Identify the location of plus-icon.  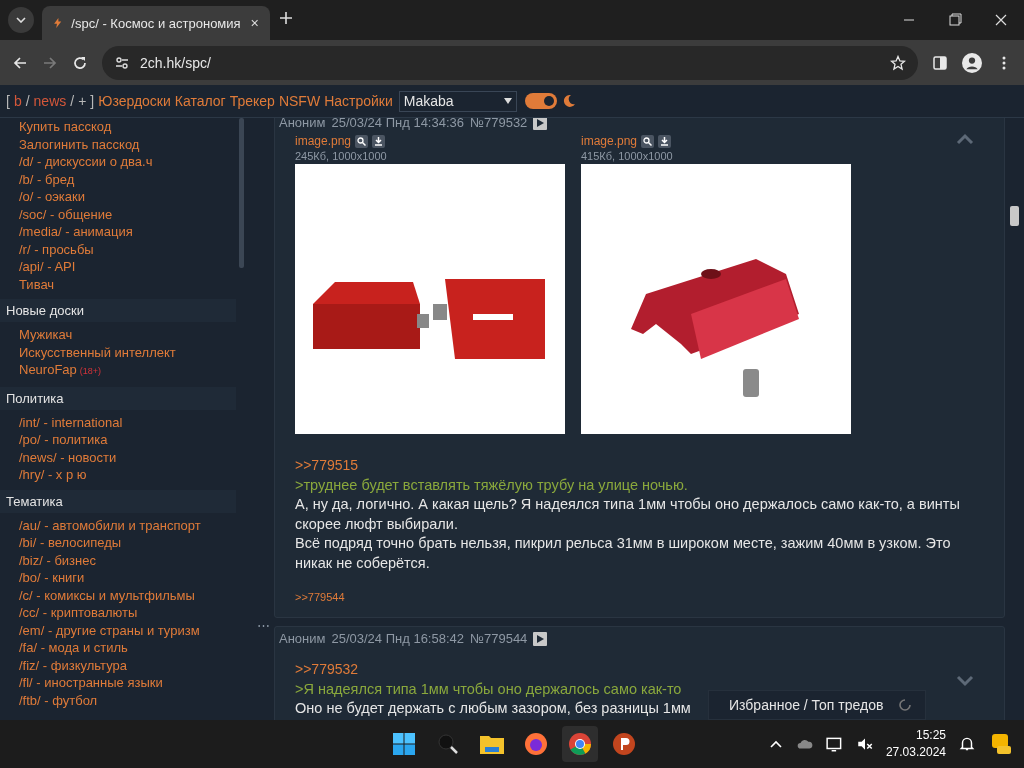
(286, 18).